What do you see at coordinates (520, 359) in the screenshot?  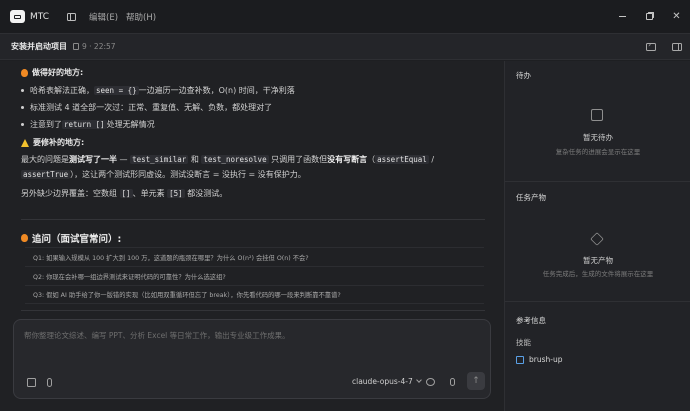 I see `skill-icon` at bounding box center [520, 359].